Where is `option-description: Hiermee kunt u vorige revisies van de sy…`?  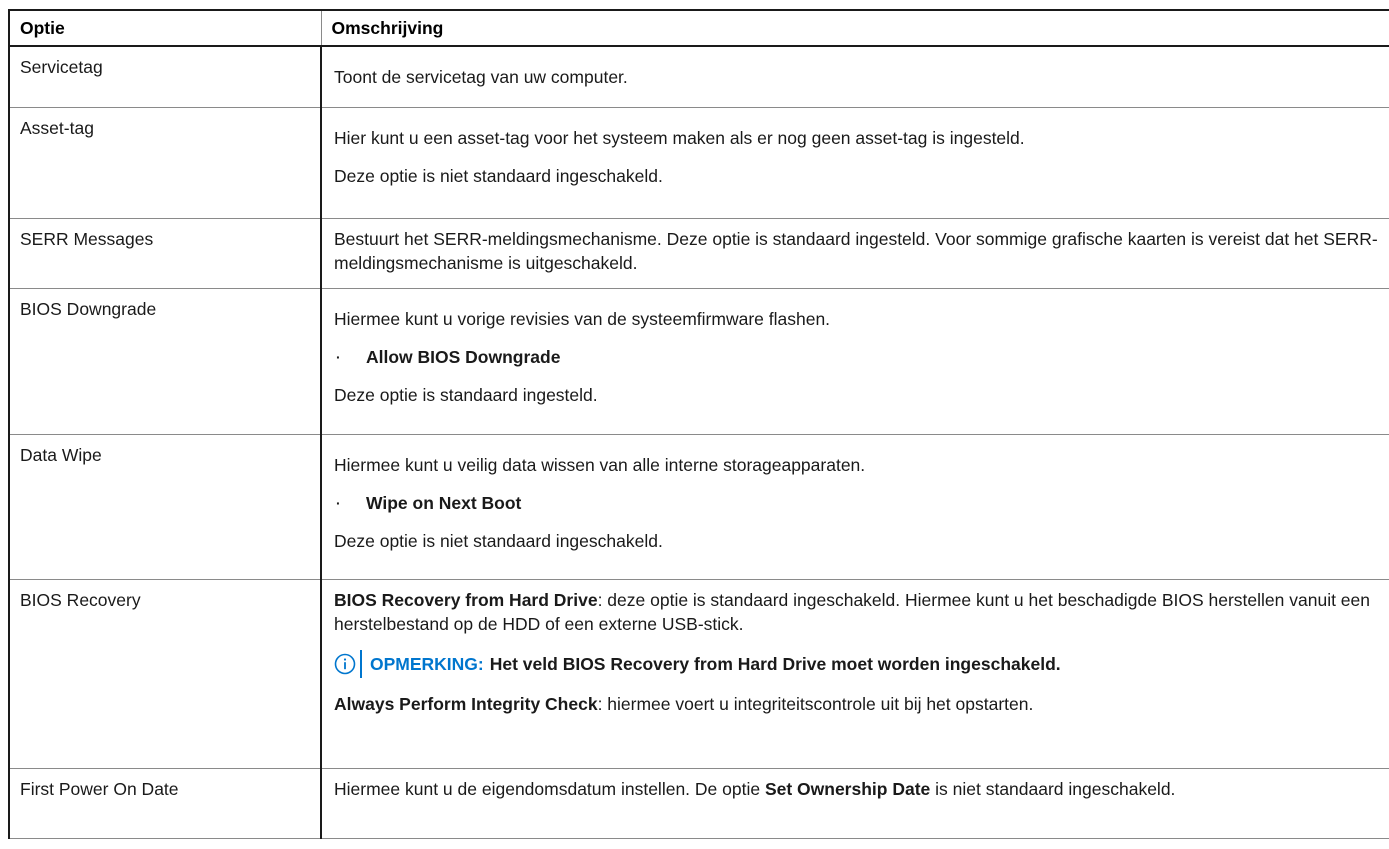
option-description: Hiermee kunt u vorige revisies van de sy… is located at coordinates (854, 361).